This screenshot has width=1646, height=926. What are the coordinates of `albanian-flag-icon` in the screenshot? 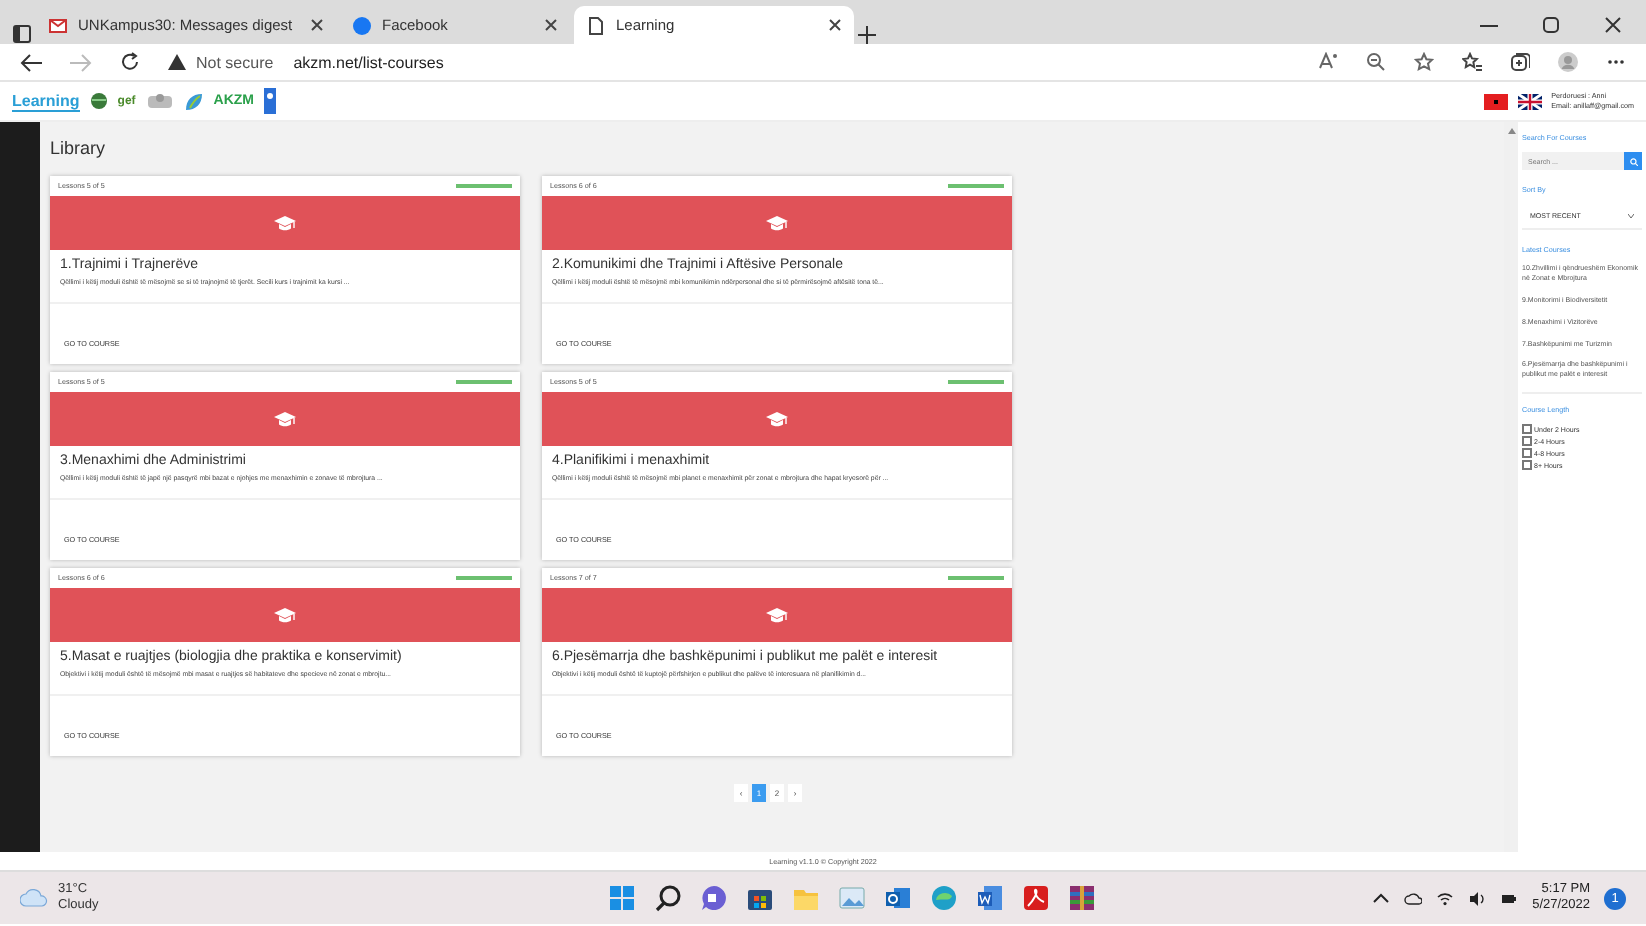 It's located at (1495, 101).